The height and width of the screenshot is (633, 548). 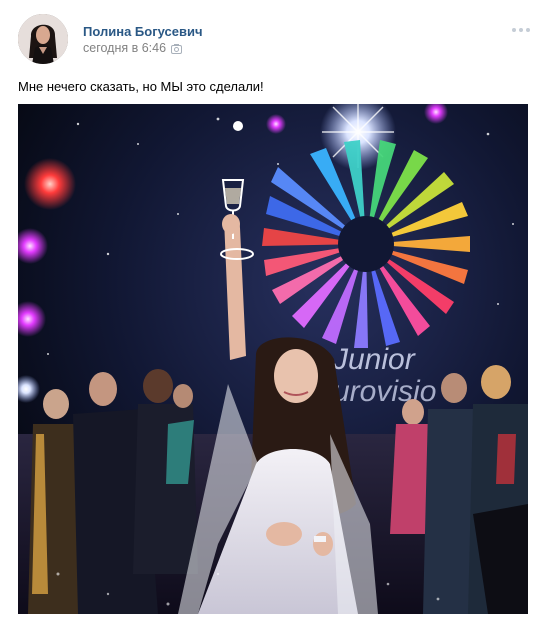 I want to click on author-name-link: Полина Богусевич, so click(x=143, y=31).